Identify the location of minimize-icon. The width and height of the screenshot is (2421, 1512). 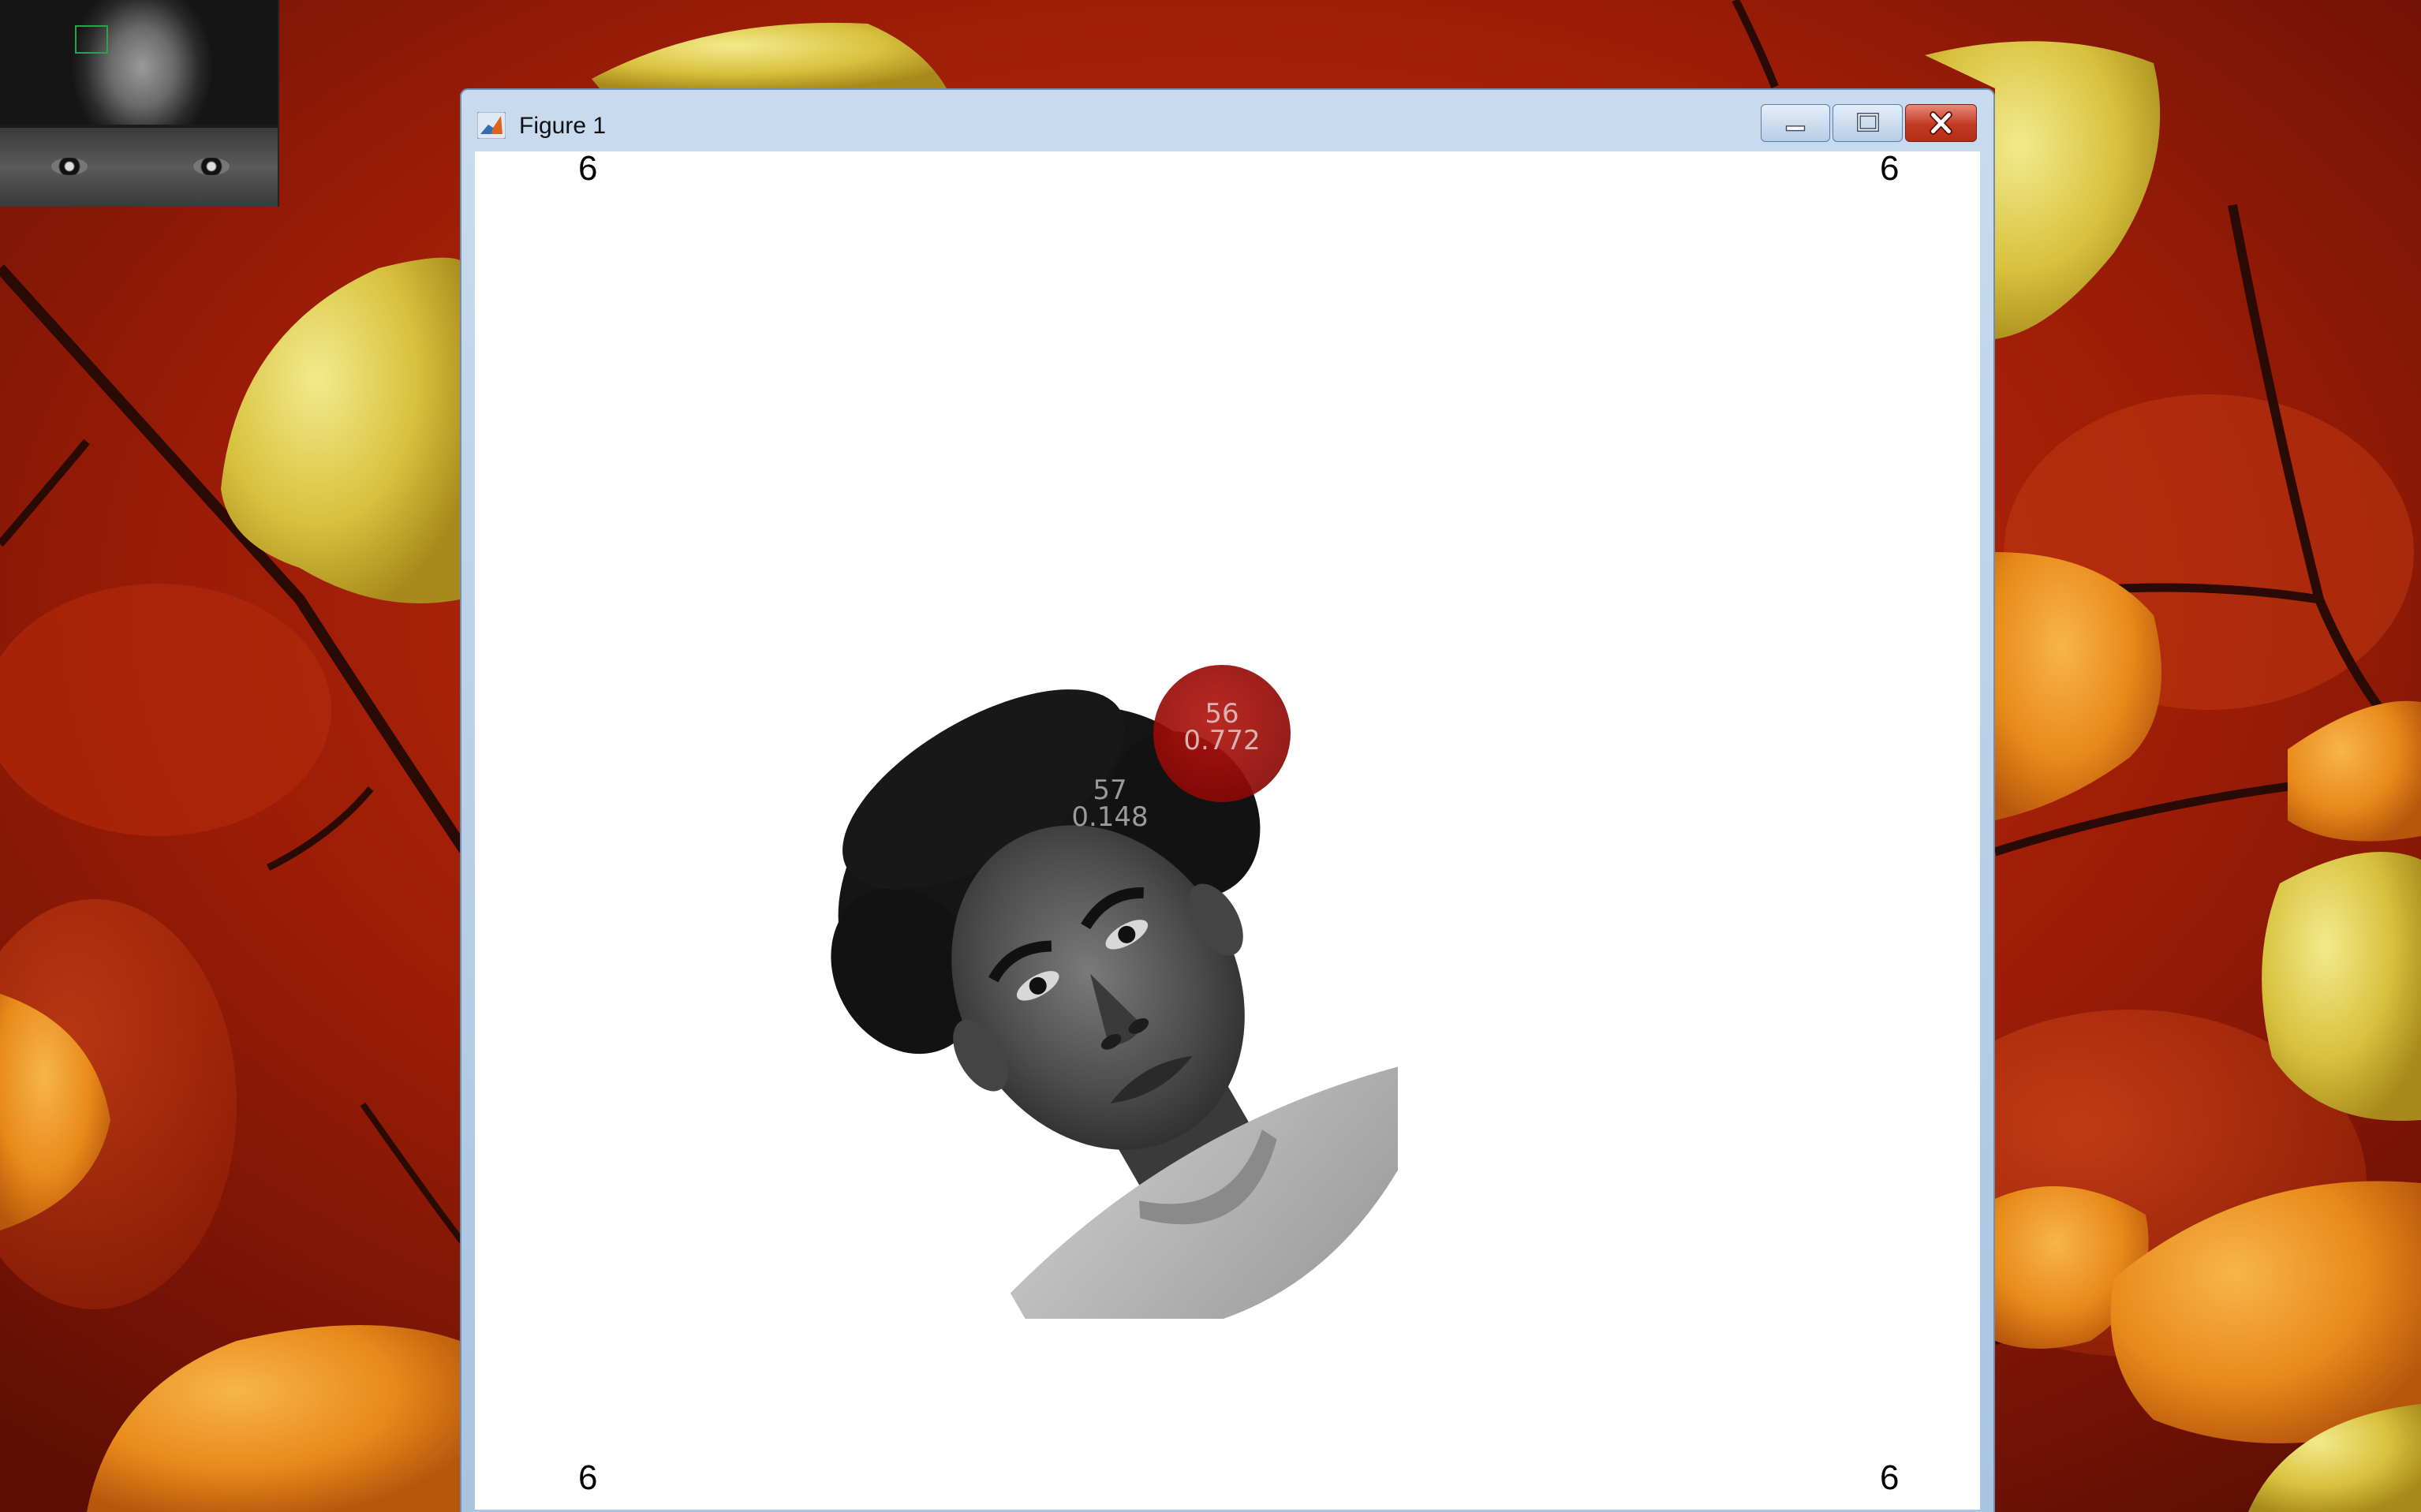
(1795, 128).